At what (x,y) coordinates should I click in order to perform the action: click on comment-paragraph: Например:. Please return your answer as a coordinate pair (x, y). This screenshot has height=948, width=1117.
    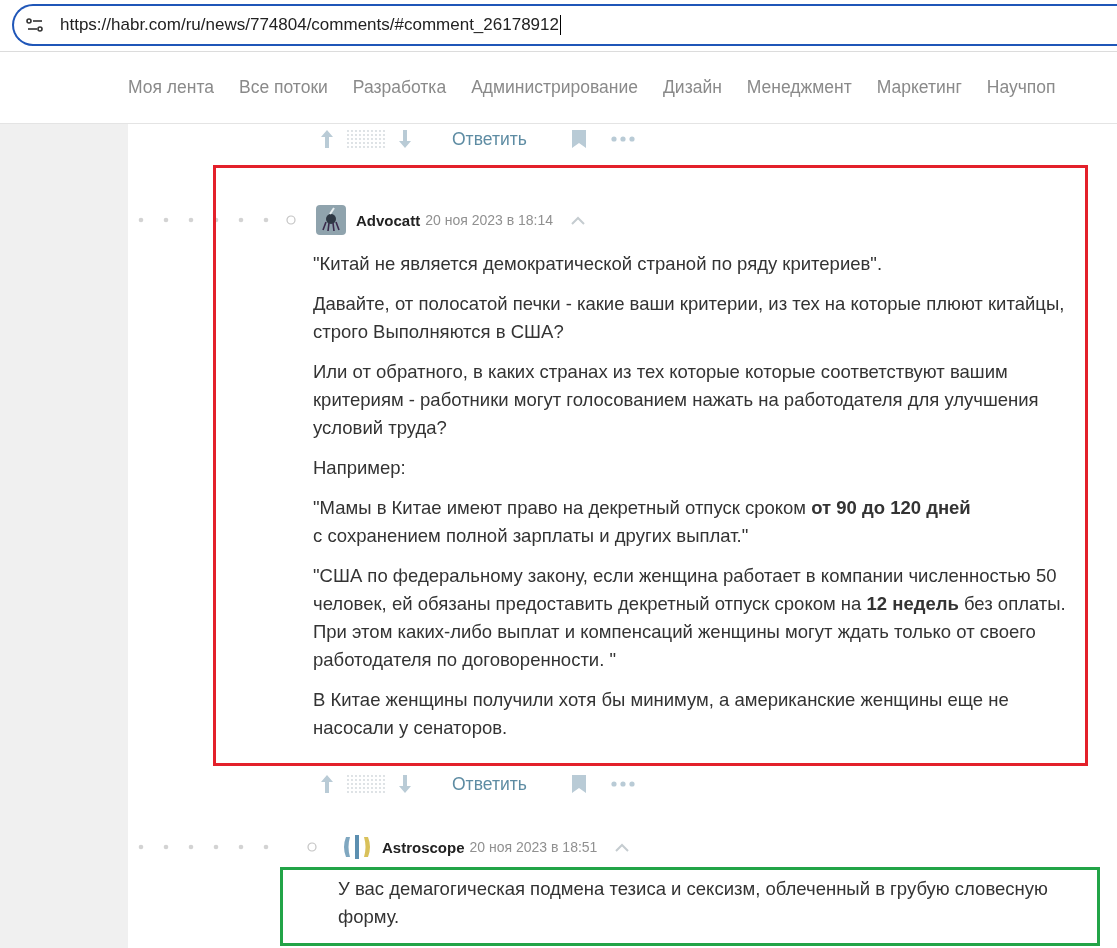
    Looking at the image, I should click on (360, 468).